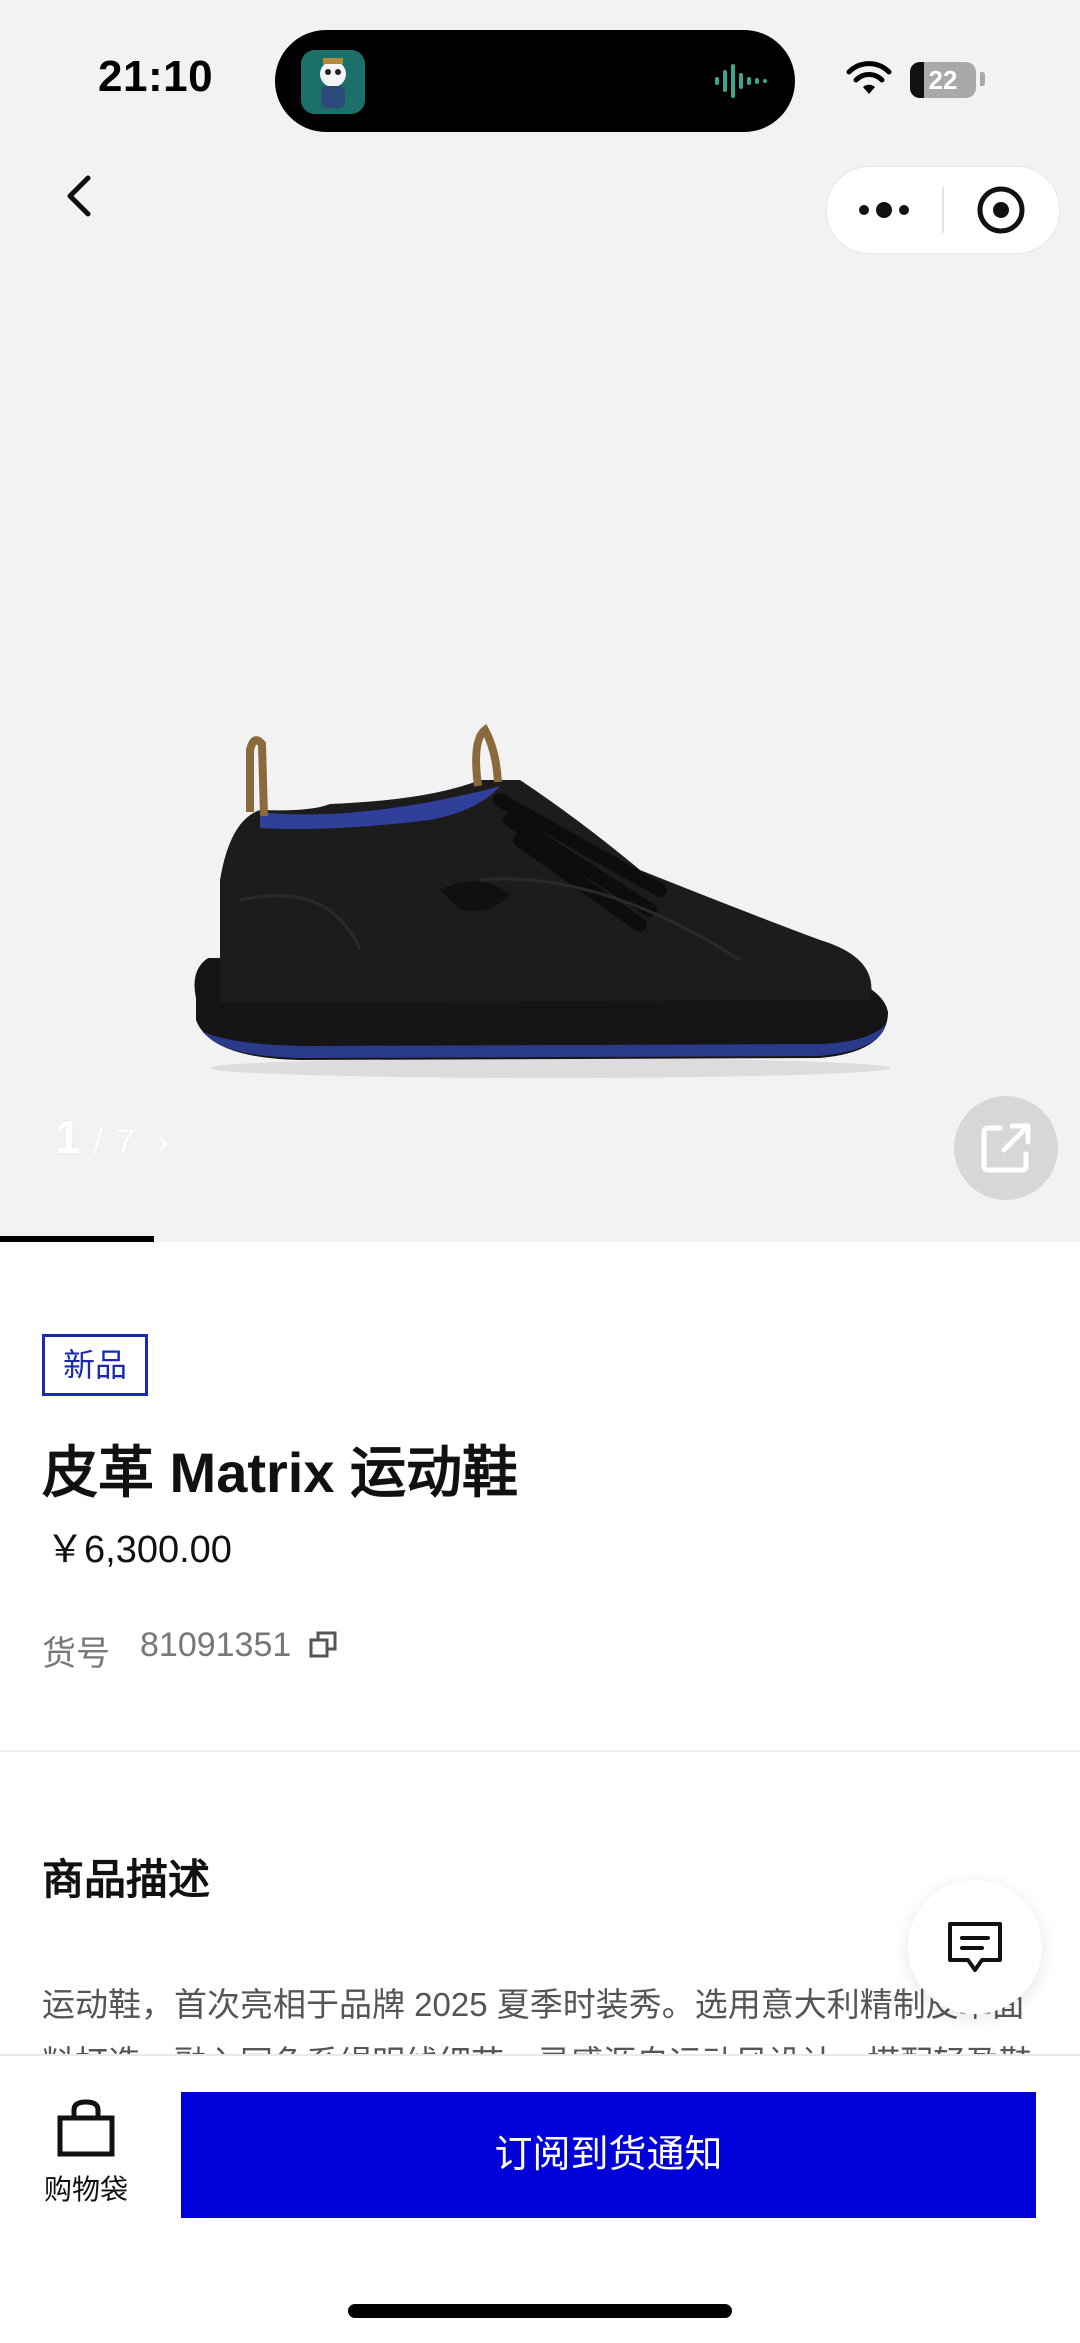  What do you see at coordinates (112, 1137) in the screenshot?
I see `gallery-counter: 1 / 7 ›` at bounding box center [112, 1137].